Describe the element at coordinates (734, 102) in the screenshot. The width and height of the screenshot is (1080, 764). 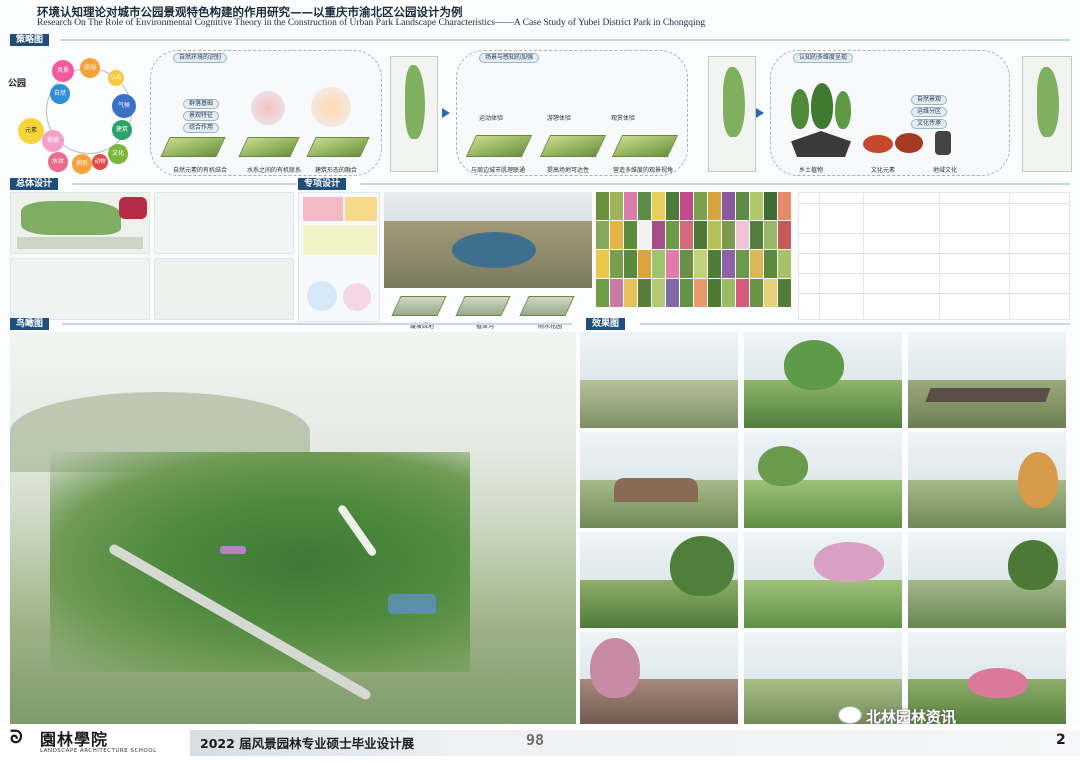
I see `map-green-area` at that location.